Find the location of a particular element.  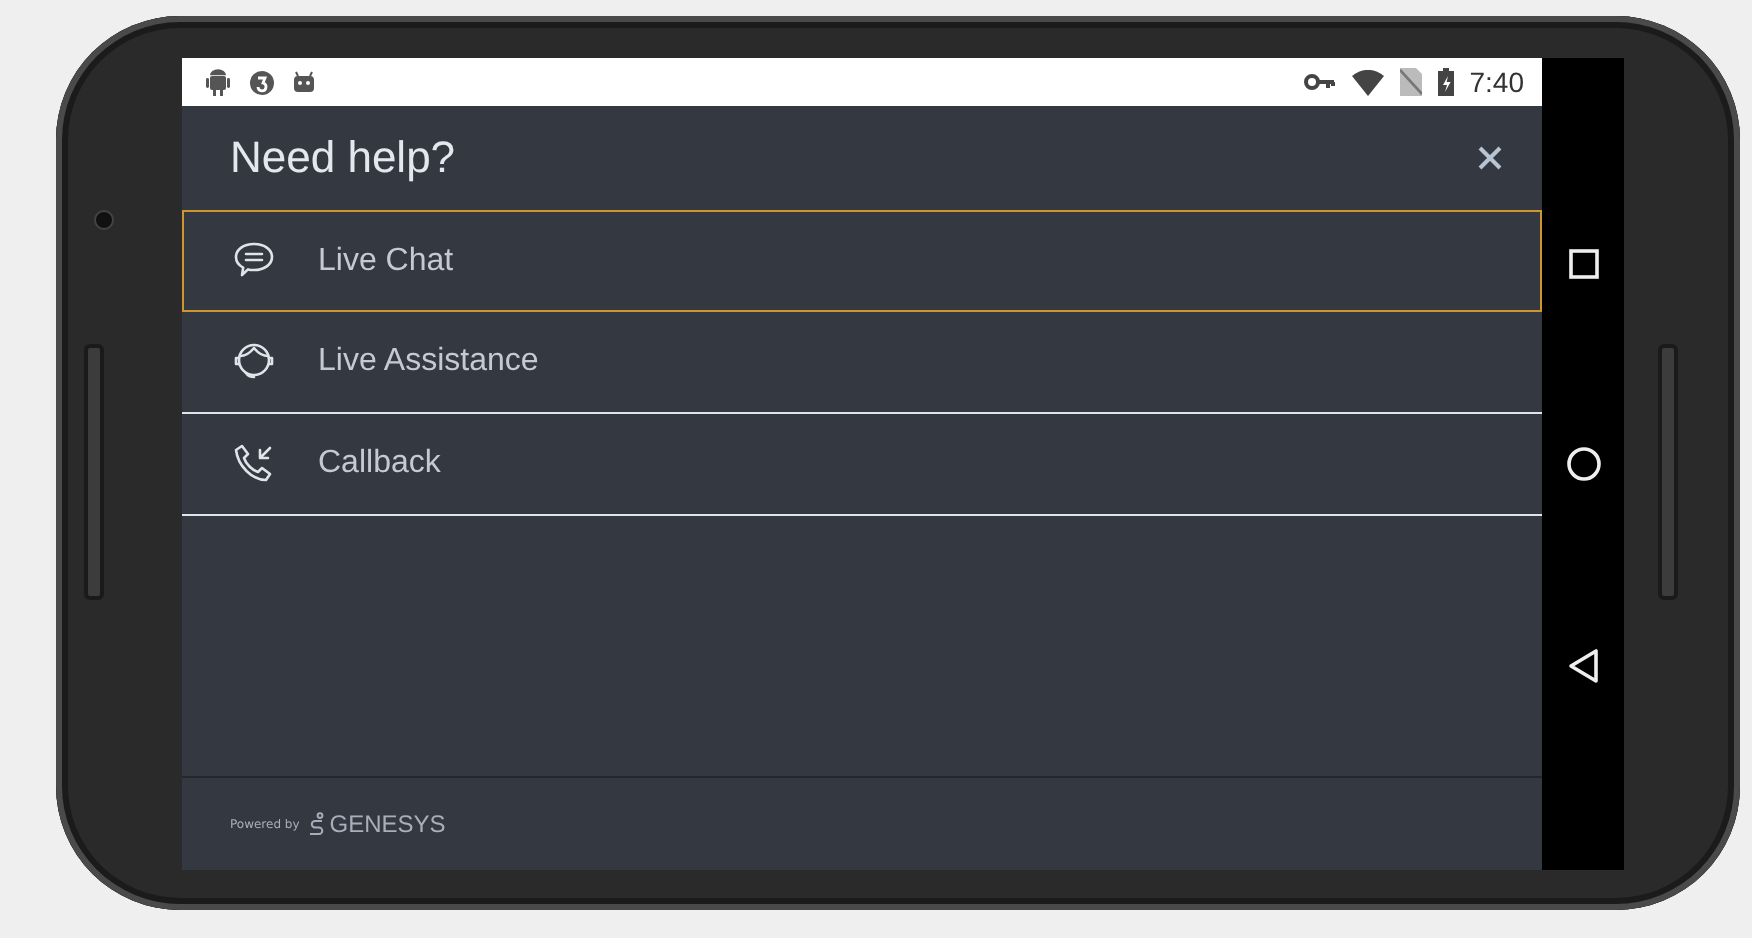

menu-option: Live Assistance is located at coordinates (862, 363).